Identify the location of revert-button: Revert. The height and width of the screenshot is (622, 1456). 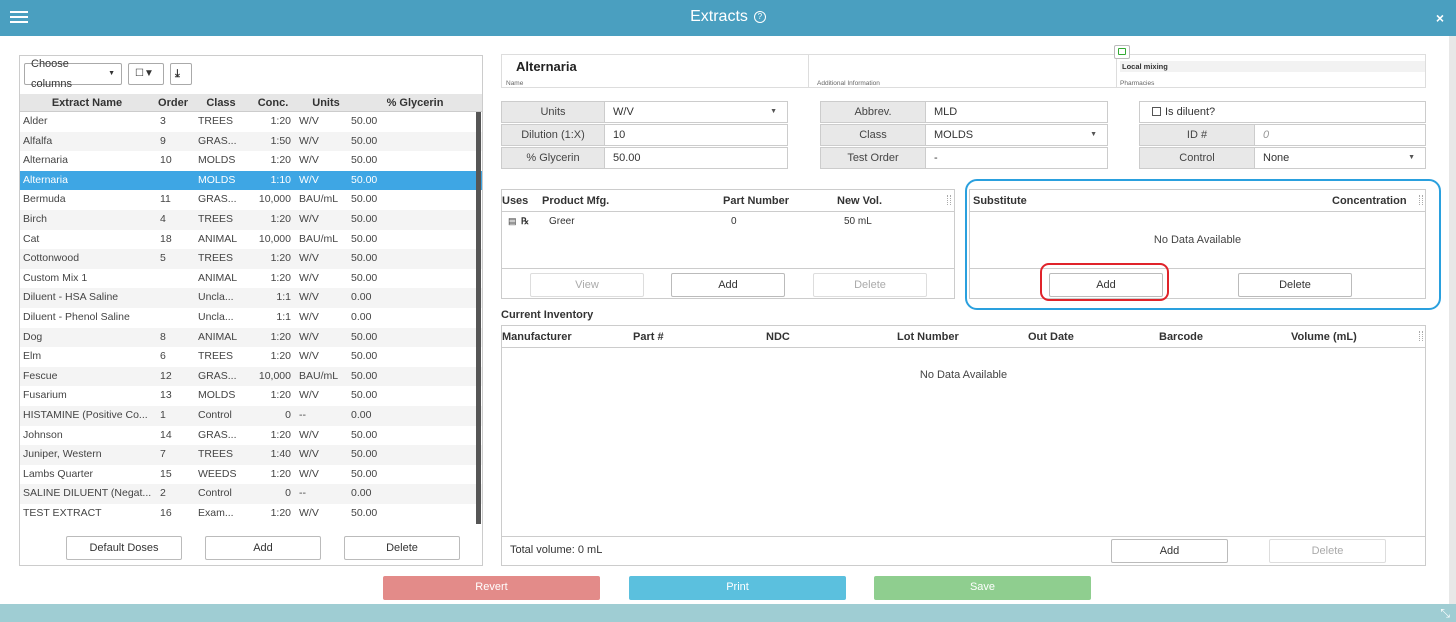
(491, 588).